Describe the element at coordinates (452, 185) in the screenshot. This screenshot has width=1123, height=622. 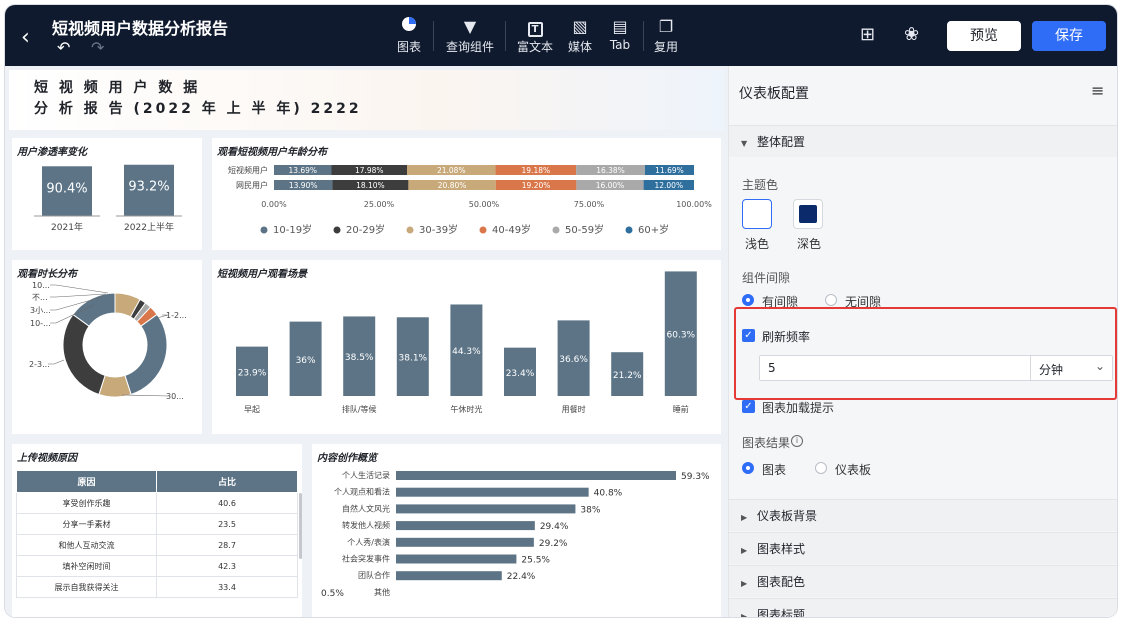
I see `segment-label: 20.80%` at that location.